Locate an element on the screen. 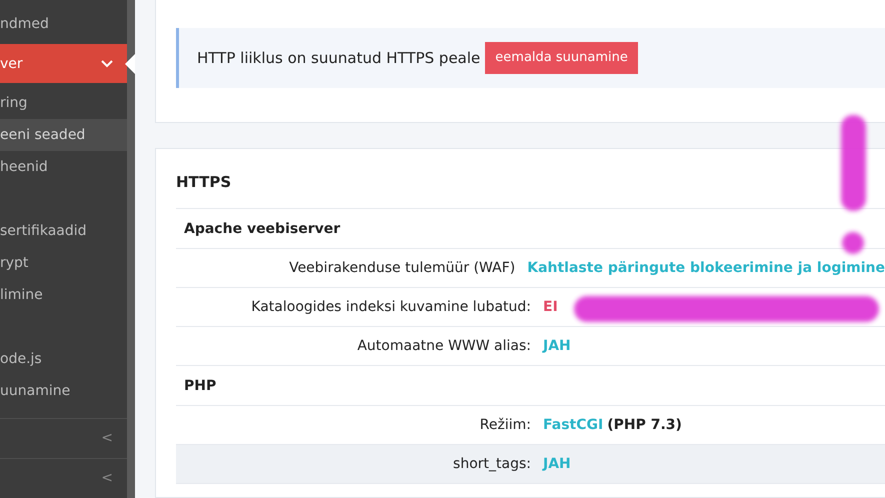  sidebar-item: heenid is located at coordinates (63, 167).